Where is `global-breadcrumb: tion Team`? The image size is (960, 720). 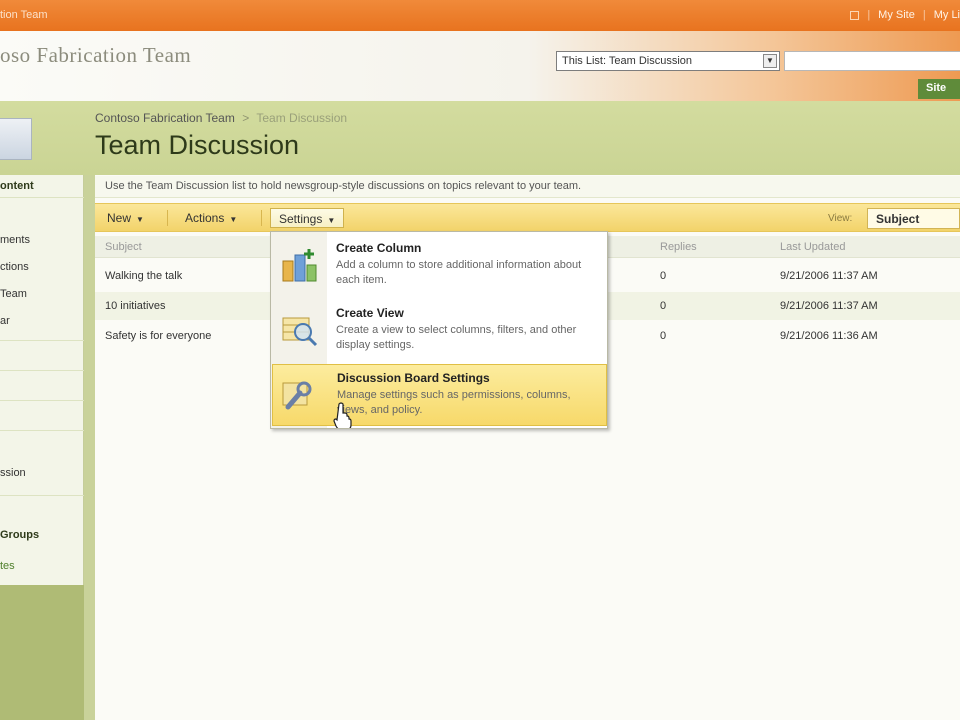
global-breadcrumb: tion Team is located at coordinates (24, 15).